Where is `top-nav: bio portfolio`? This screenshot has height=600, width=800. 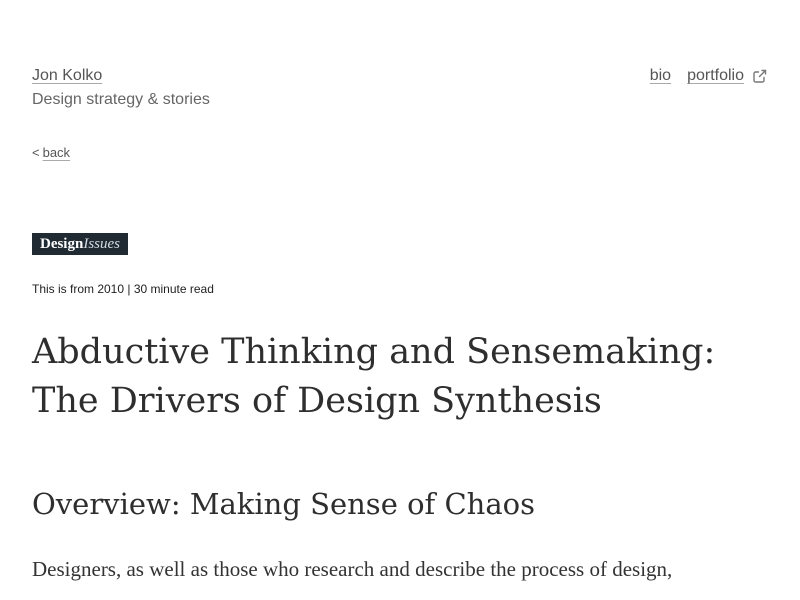 top-nav: bio portfolio is located at coordinates (709, 76).